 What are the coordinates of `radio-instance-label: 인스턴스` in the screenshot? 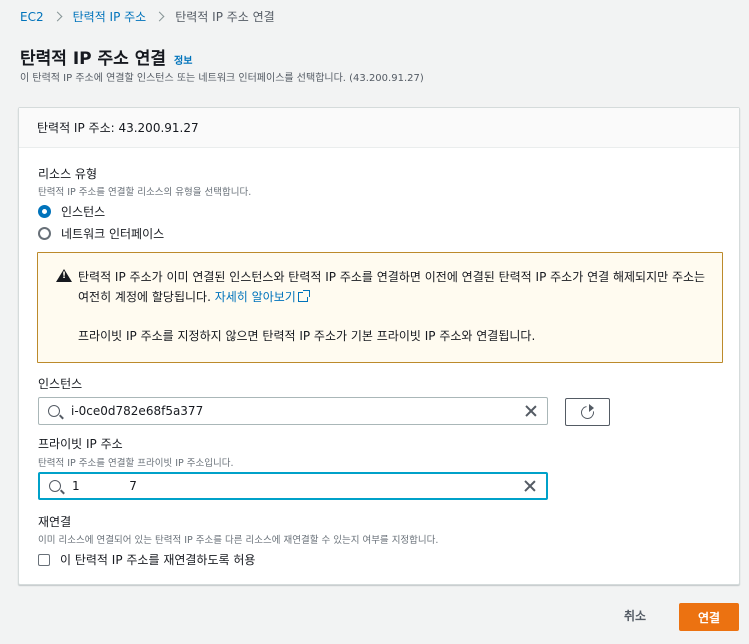 It's located at (83, 212).